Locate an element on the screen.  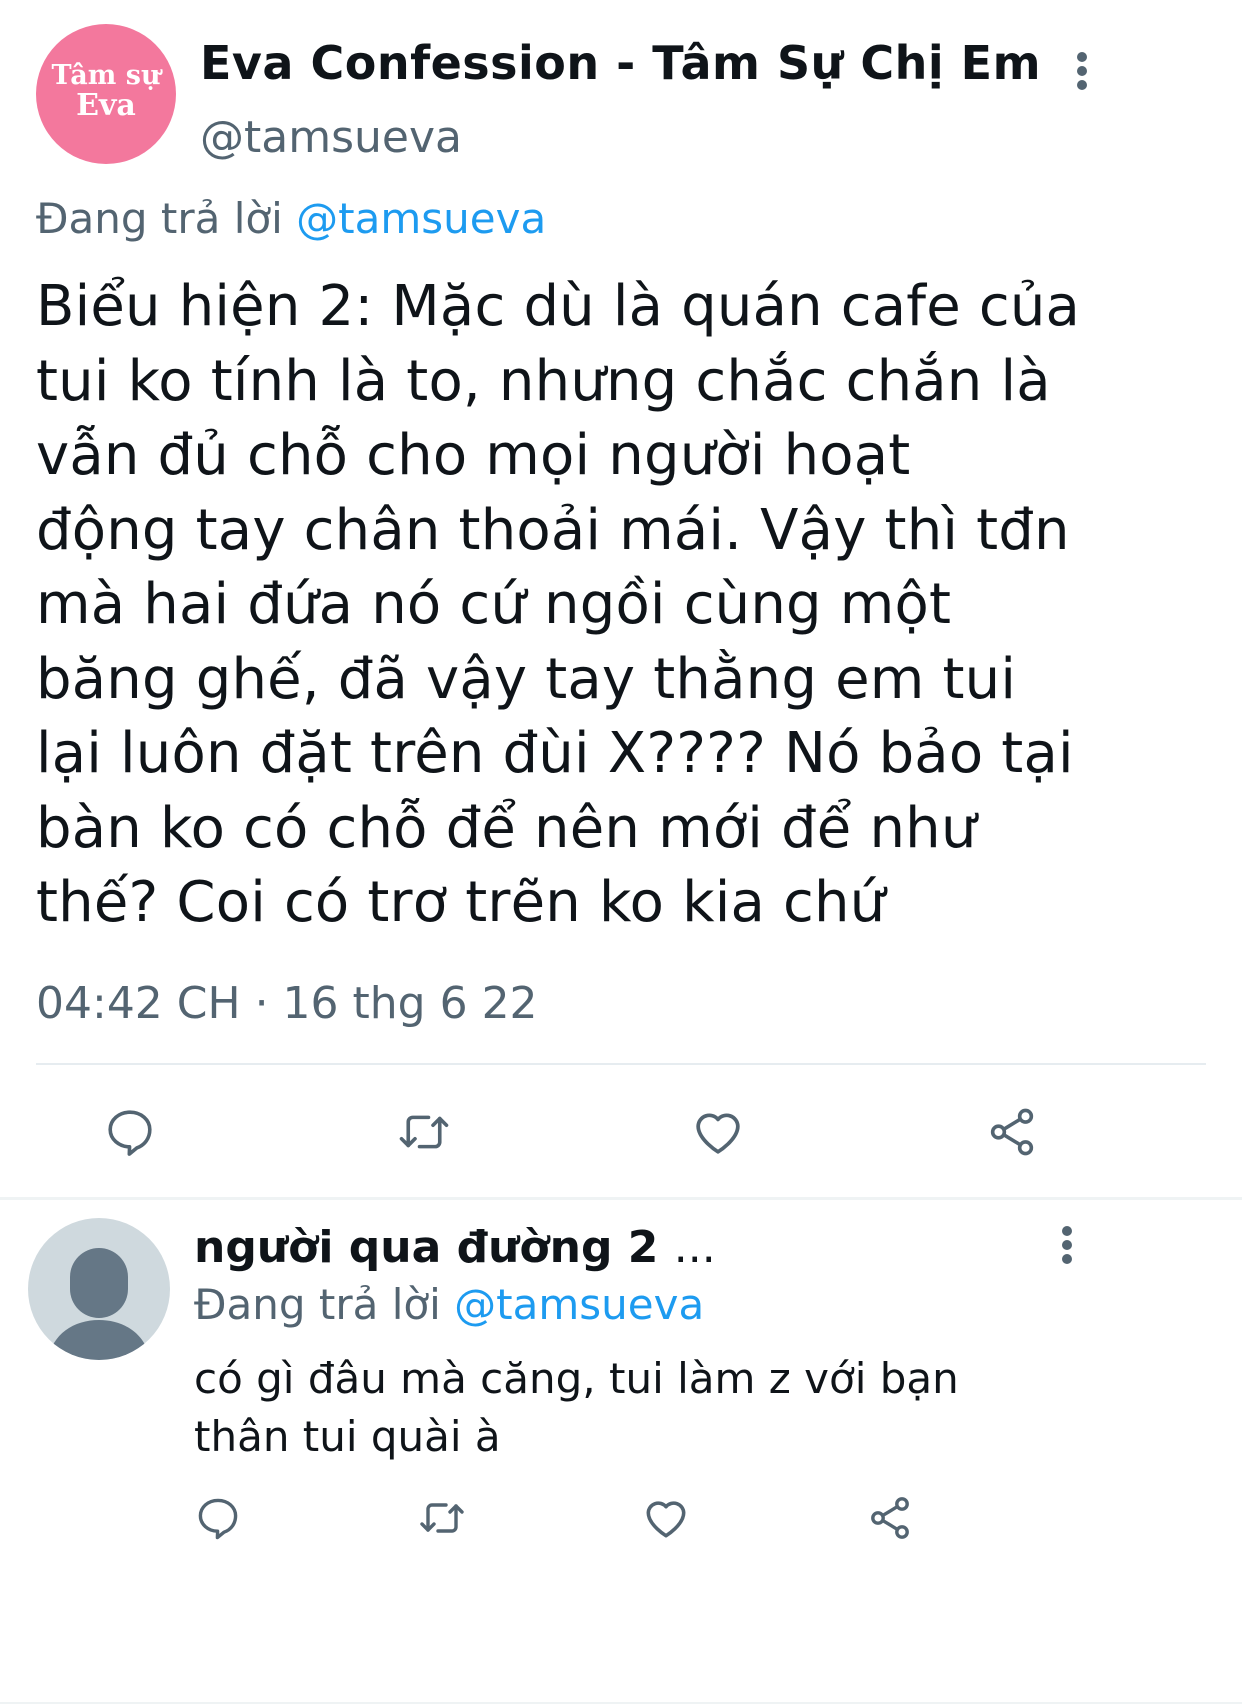
avatar: Tâm sự Eva is located at coordinates (106, 94).